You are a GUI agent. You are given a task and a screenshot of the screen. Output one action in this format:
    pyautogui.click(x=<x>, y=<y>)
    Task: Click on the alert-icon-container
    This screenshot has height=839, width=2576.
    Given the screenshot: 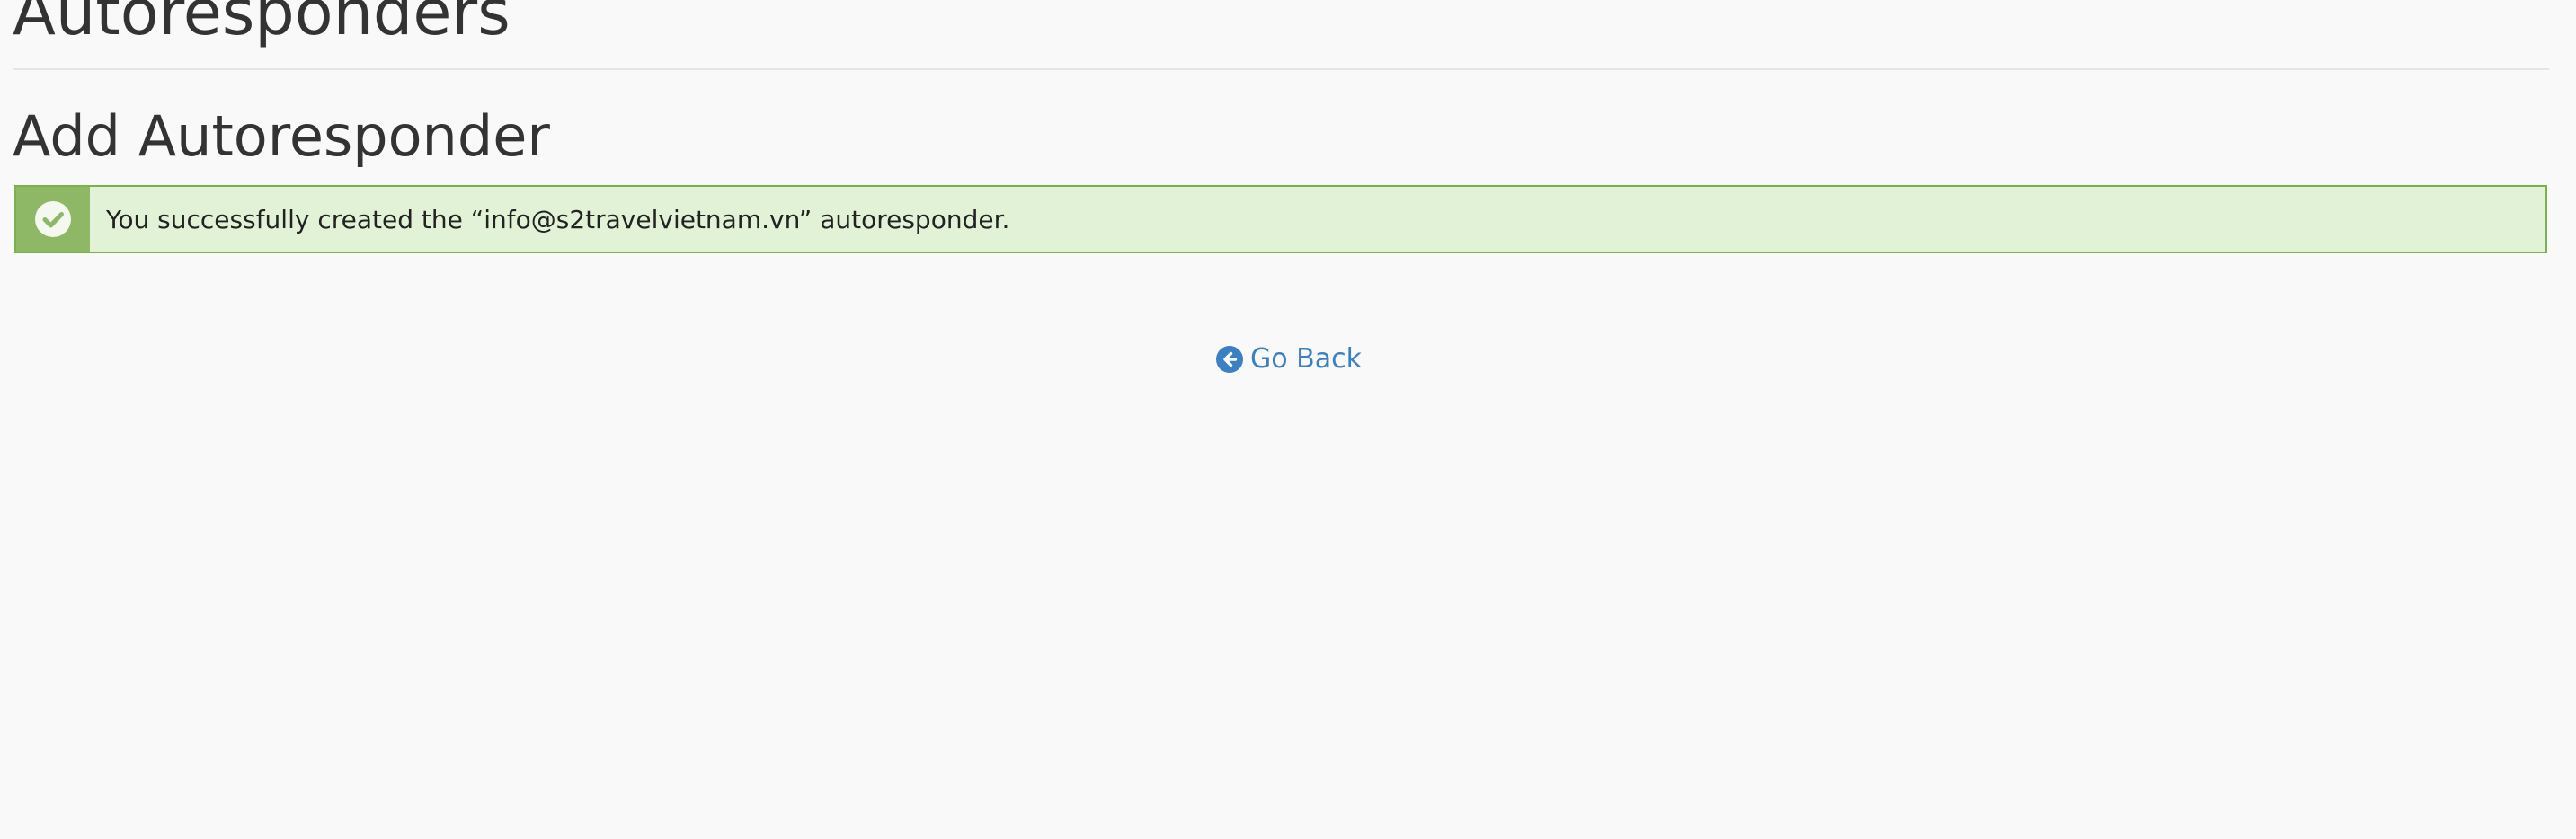 What is the action you would take?
    pyautogui.click(x=53, y=219)
    